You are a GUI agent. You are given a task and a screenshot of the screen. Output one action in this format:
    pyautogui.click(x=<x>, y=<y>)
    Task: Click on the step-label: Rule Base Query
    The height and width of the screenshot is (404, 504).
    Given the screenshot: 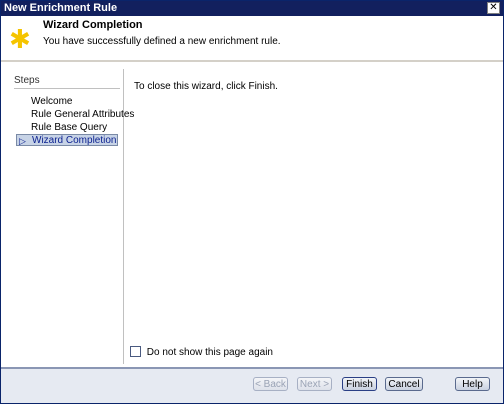 What is the action you would take?
    pyautogui.click(x=69, y=127)
    